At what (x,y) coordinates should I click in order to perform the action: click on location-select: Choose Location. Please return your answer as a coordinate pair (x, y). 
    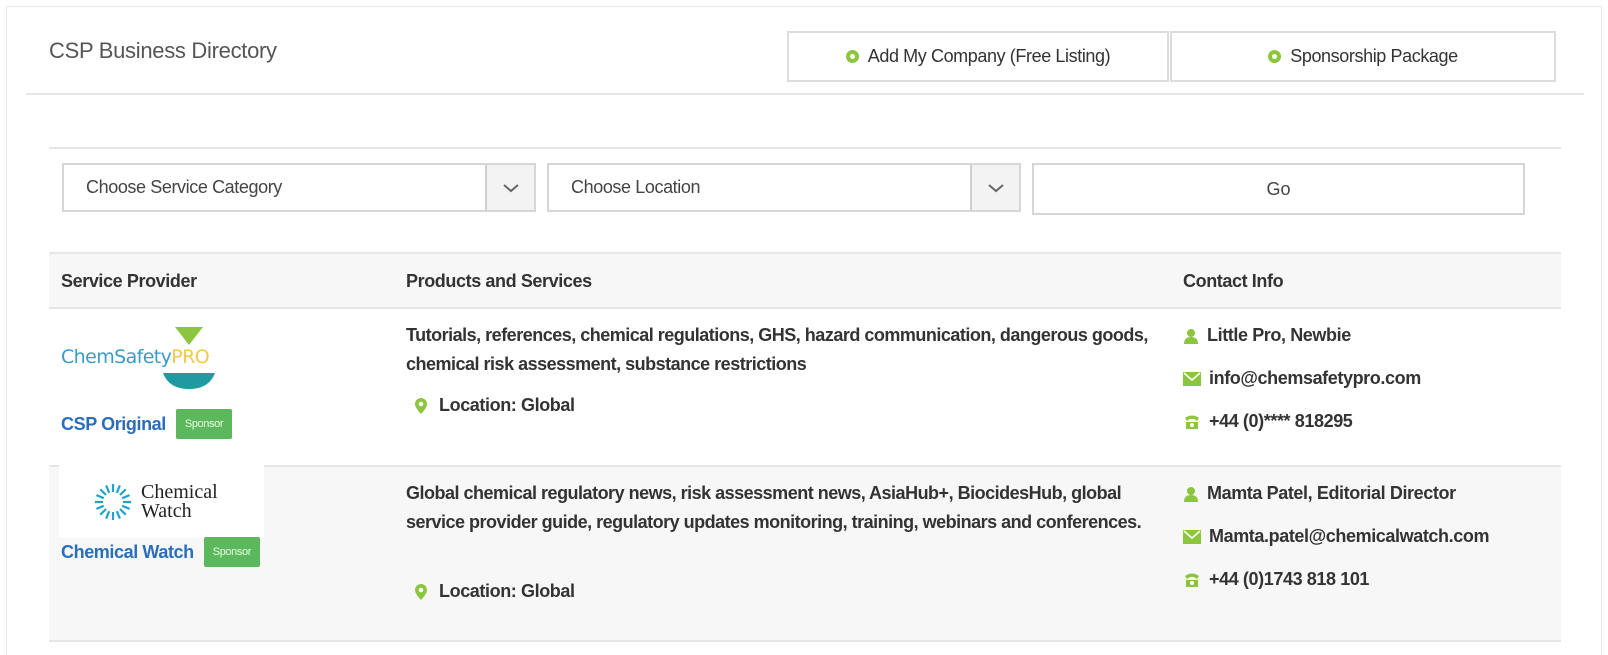
    Looking at the image, I should click on (784, 187).